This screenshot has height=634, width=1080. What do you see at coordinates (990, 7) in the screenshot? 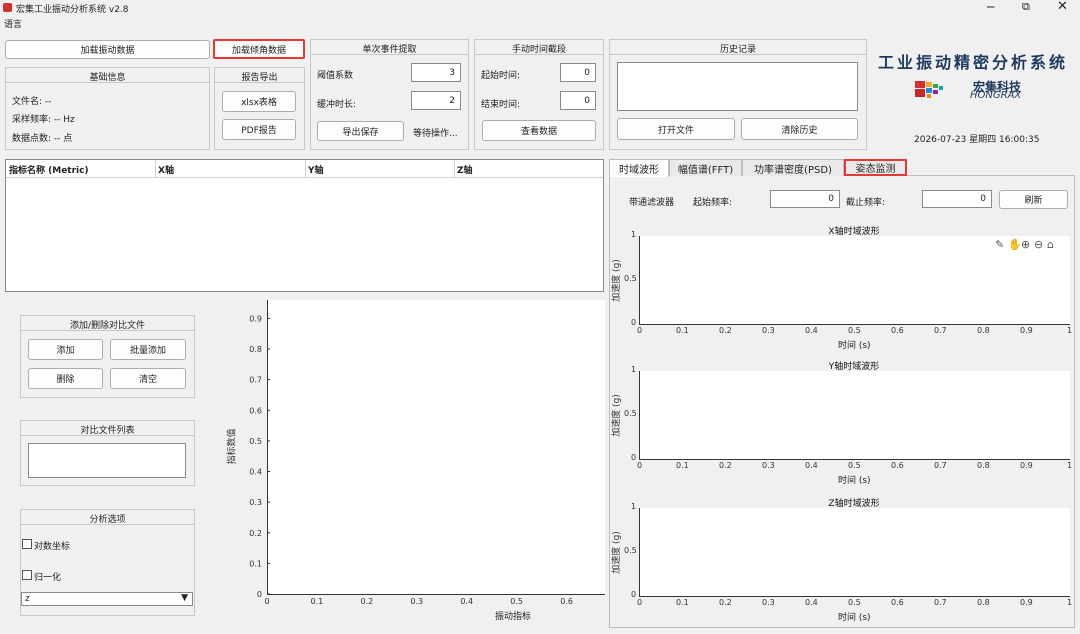
I see `minimize-icon: ─` at bounding box center [990, 7].